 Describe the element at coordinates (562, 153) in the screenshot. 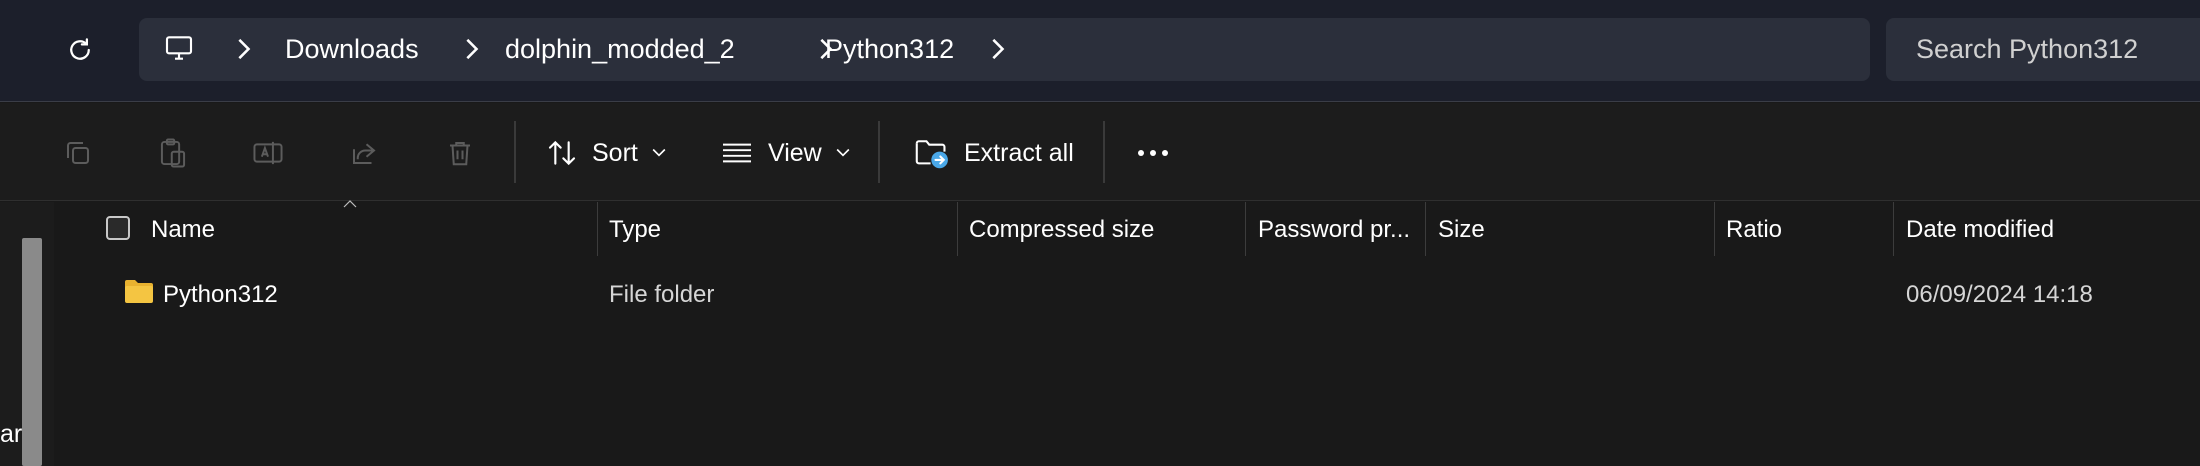

I see `sort-icon` at that location.